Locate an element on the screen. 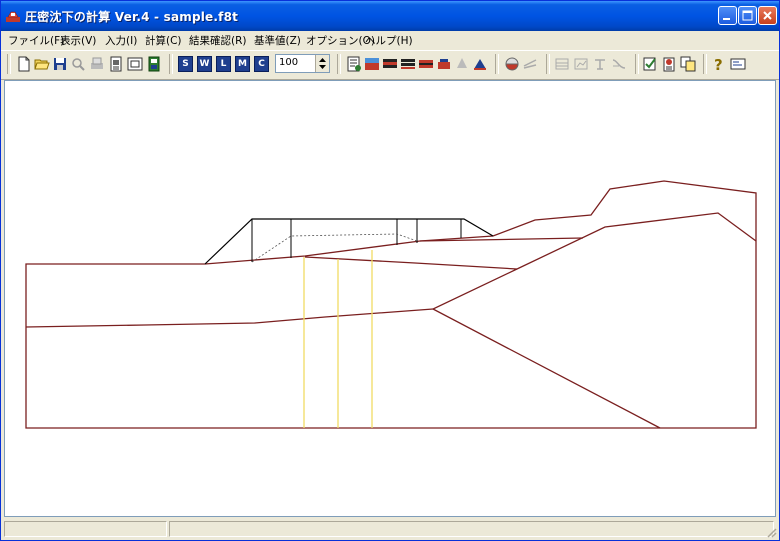 The image size is (780, 541). new-file-icon is located at coordinates (24, 64).